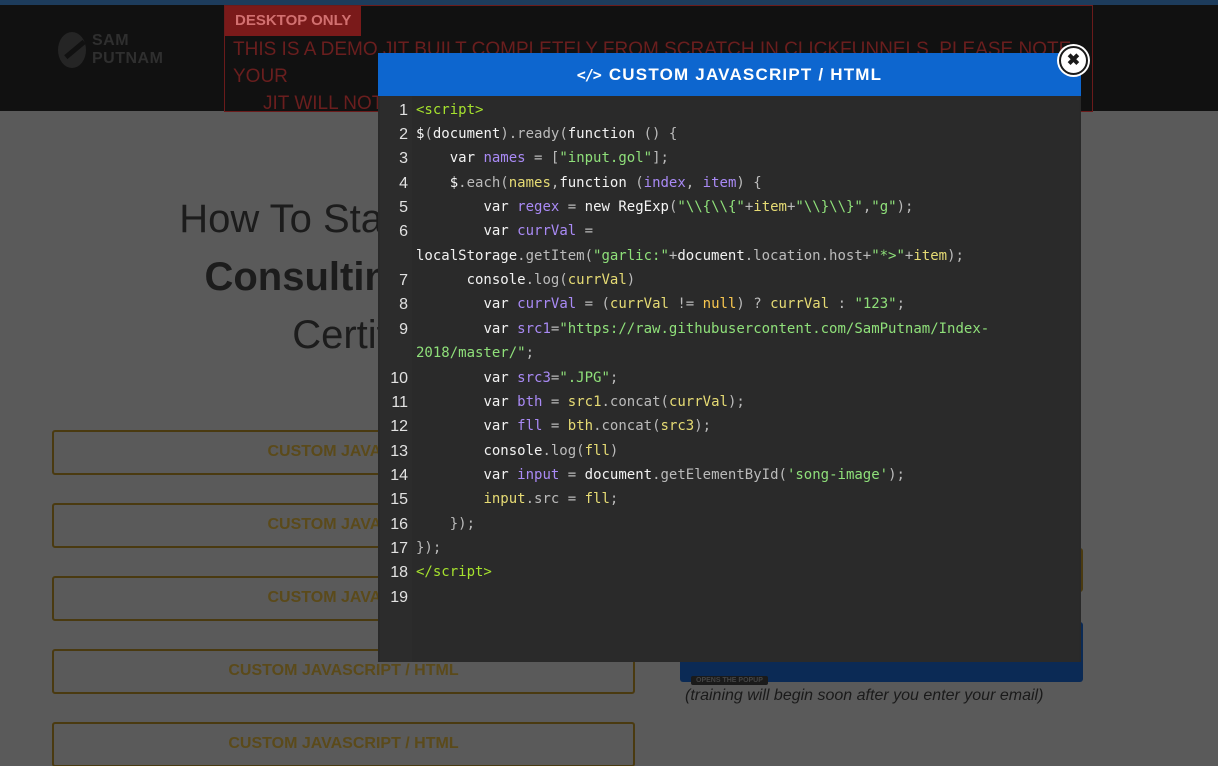 The height and width of the screenshot is (766, 1218). I want to click on line-number: 16, so click(399, 524).